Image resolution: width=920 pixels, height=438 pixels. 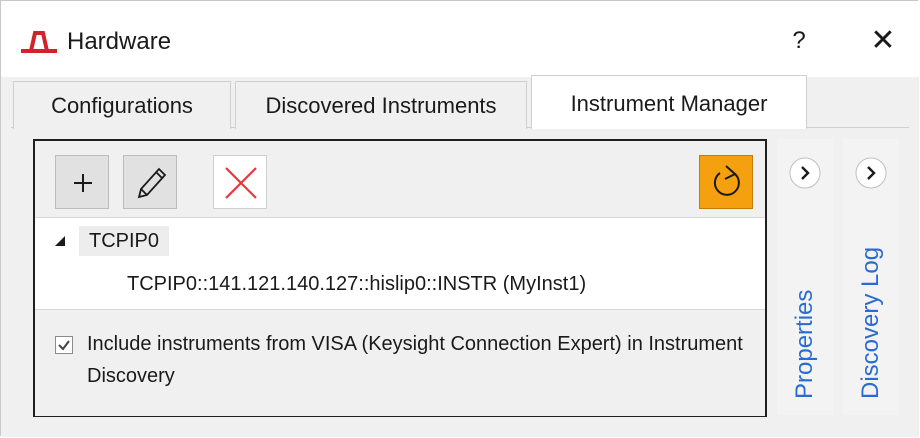 What do you see at coordinates (871, 323) in the screenshot?
I see `discovery-log-label: Discovery Log` at bounding box center [871, 323].